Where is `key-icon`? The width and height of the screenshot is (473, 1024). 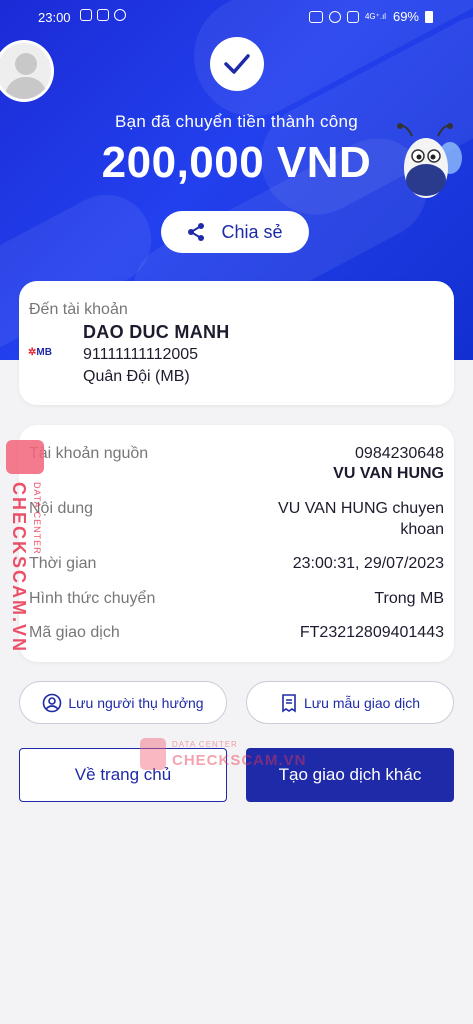 key-icon is located at coordinates (315, 16).